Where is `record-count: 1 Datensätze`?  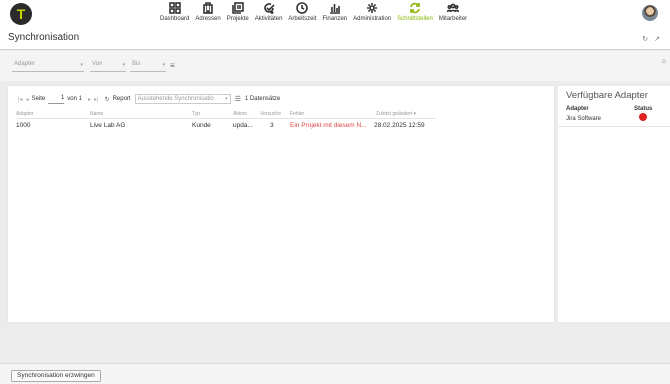
record-count: 1 Datensätze is located at coordinates (262, 99).